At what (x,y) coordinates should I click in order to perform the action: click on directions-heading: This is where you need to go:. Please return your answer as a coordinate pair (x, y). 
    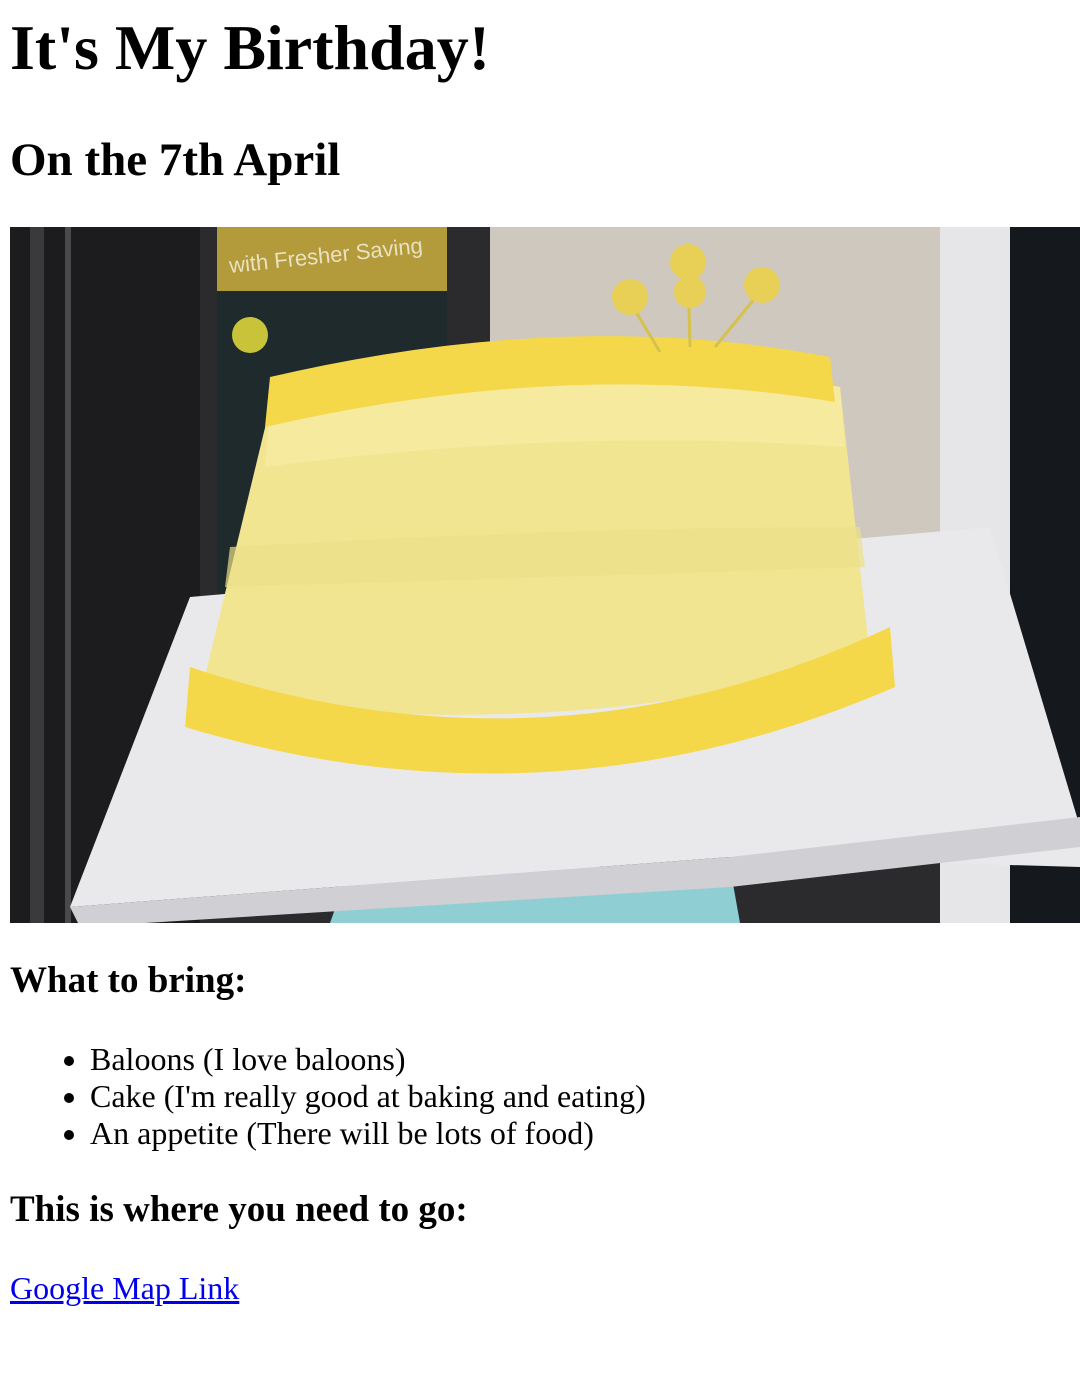
    Looking at the image, I should click on (239, 1209).